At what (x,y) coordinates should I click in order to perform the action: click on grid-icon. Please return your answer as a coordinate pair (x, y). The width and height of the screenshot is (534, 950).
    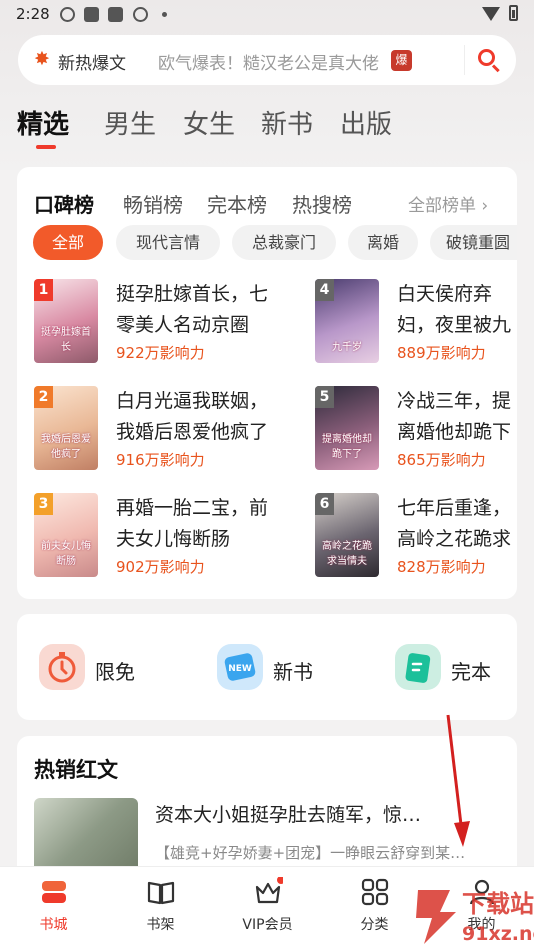
    Looking at the image, I should click on (375, 892).